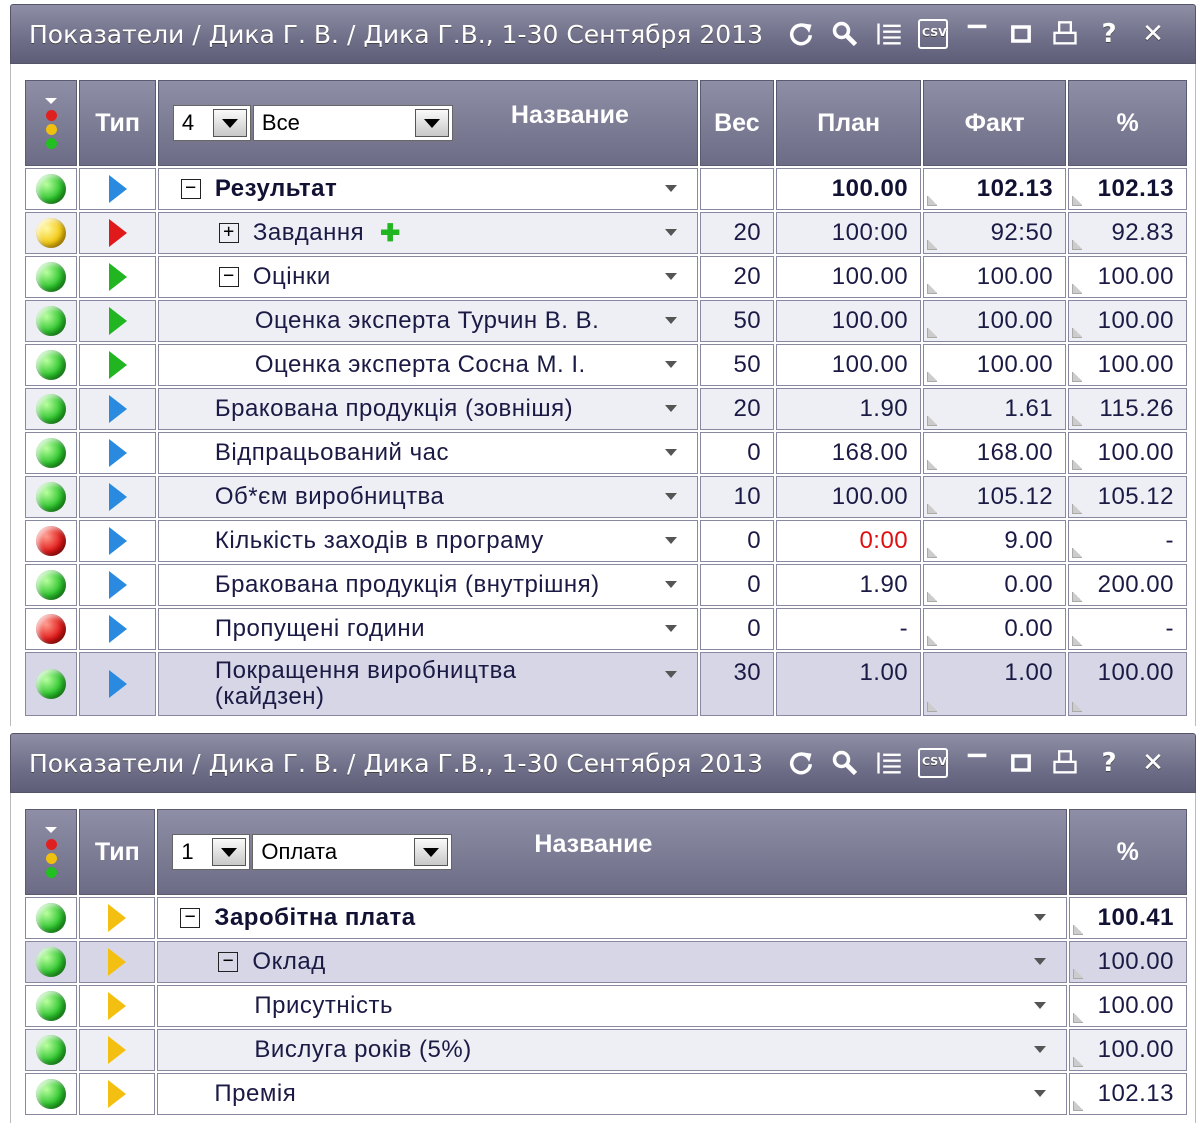 This screenshot has height=1127, width=1202. I want to click on table-row: Вислуга років (5%) 100.00, so click(606, 1050).